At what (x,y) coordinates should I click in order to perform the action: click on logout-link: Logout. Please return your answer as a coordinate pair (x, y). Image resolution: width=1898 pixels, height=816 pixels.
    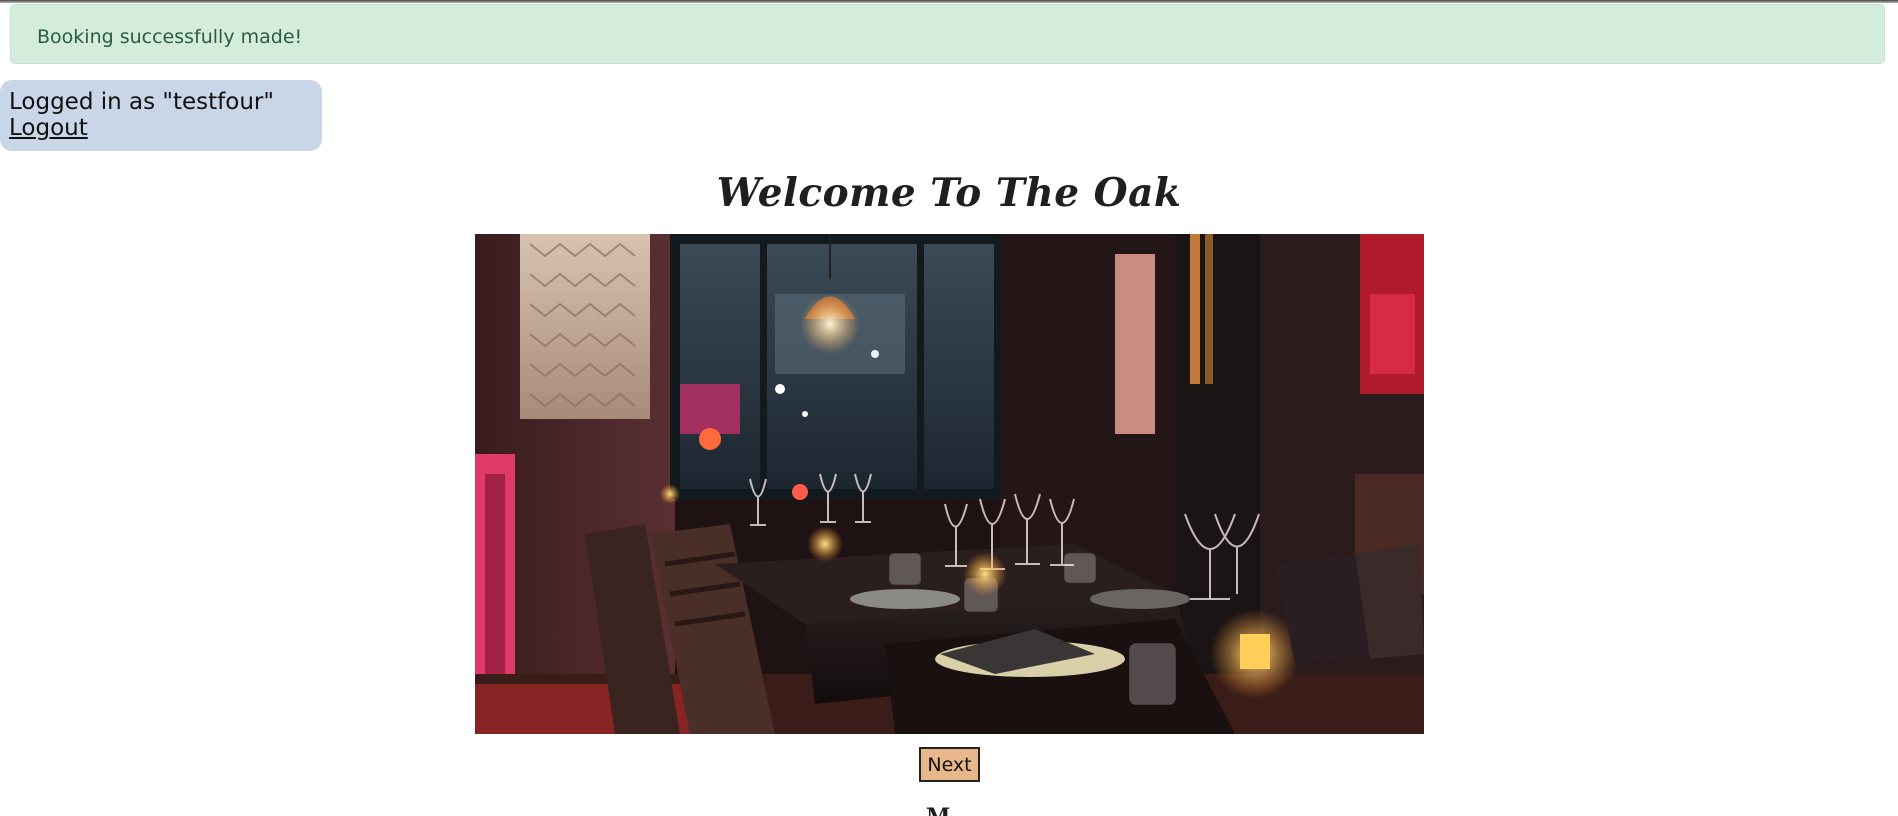
    Looking at the image, I should click on (48, 128).